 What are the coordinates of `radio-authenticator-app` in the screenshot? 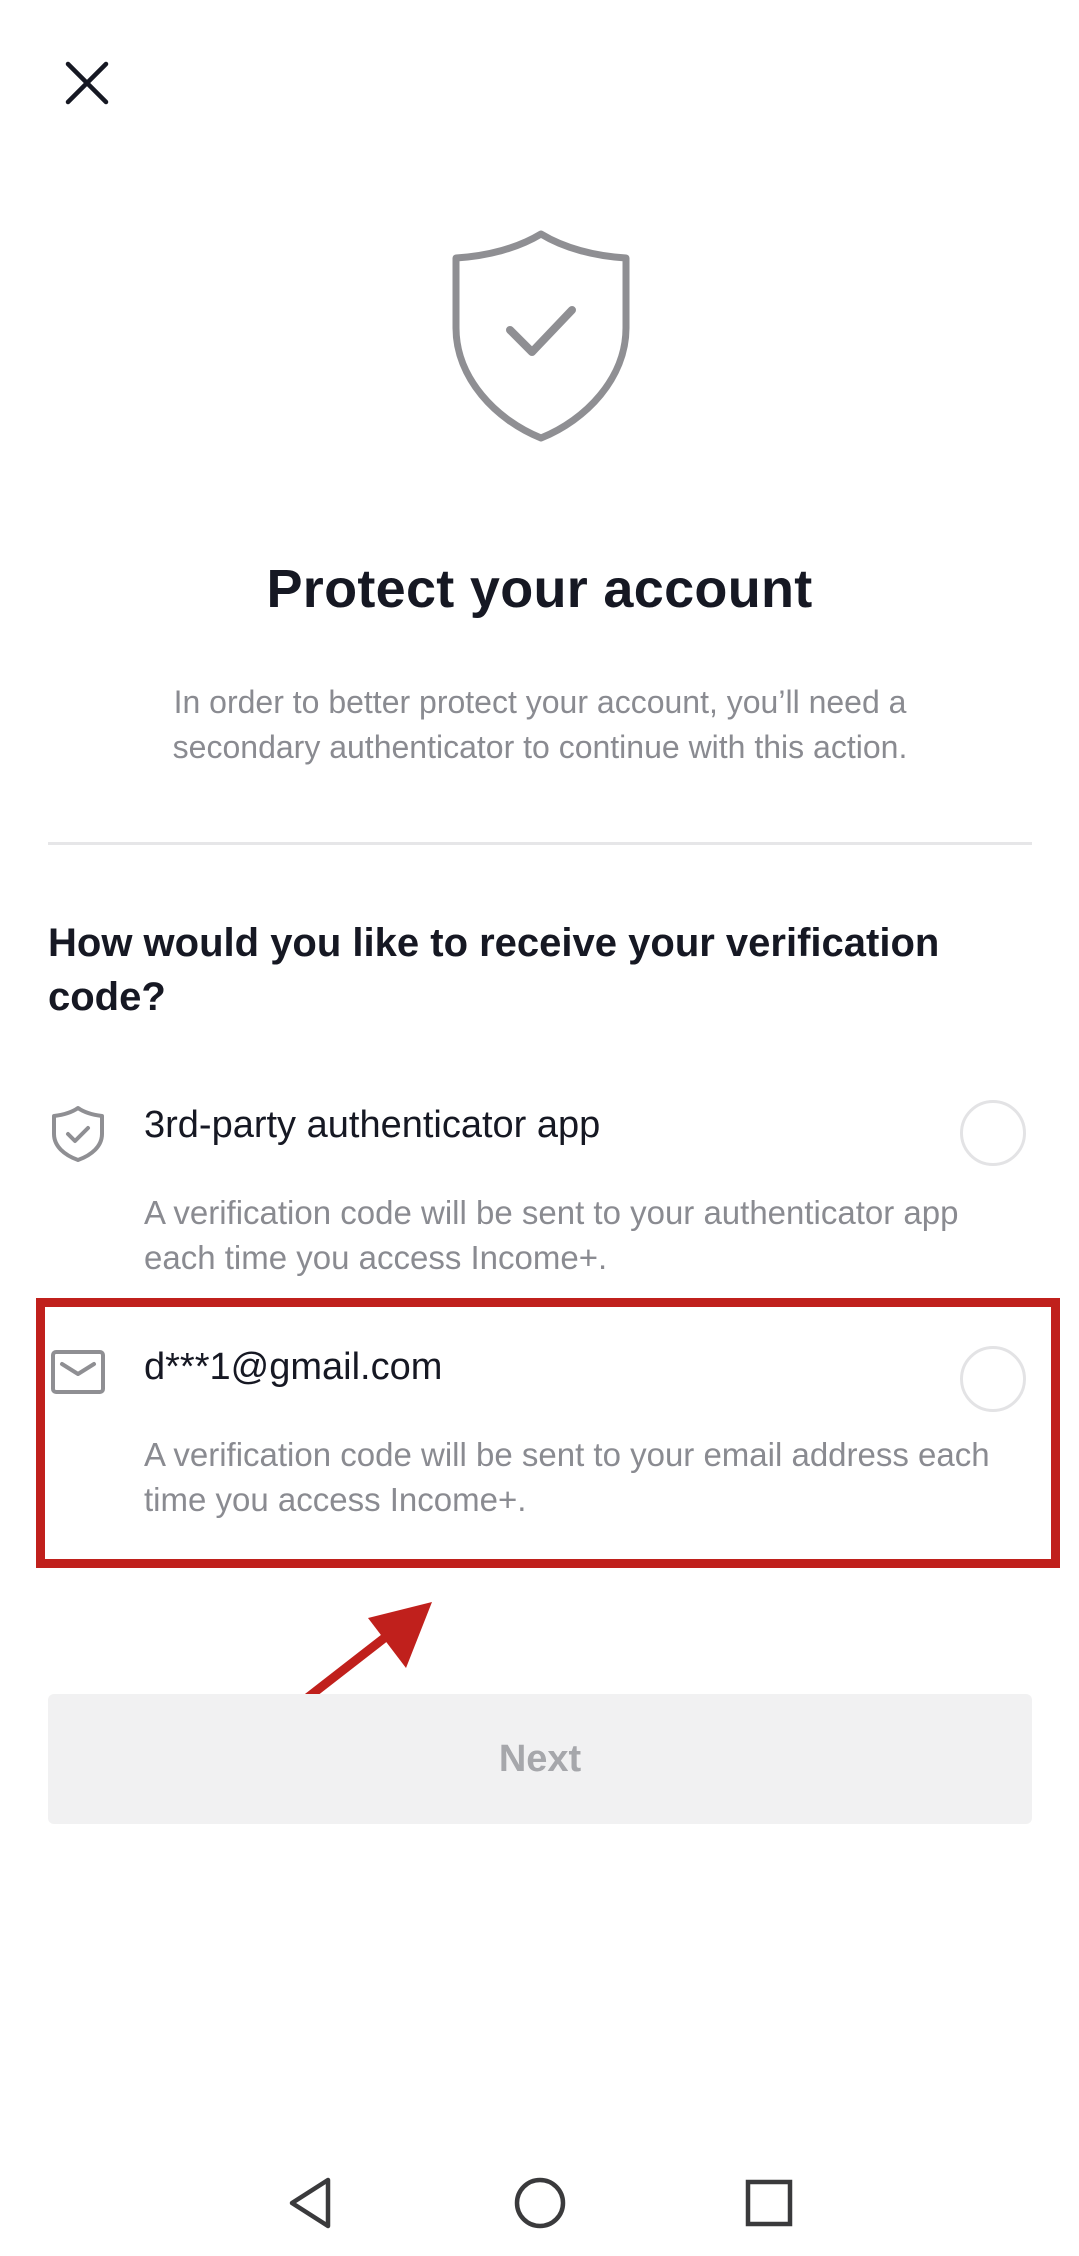 It's located at (993, 1133).